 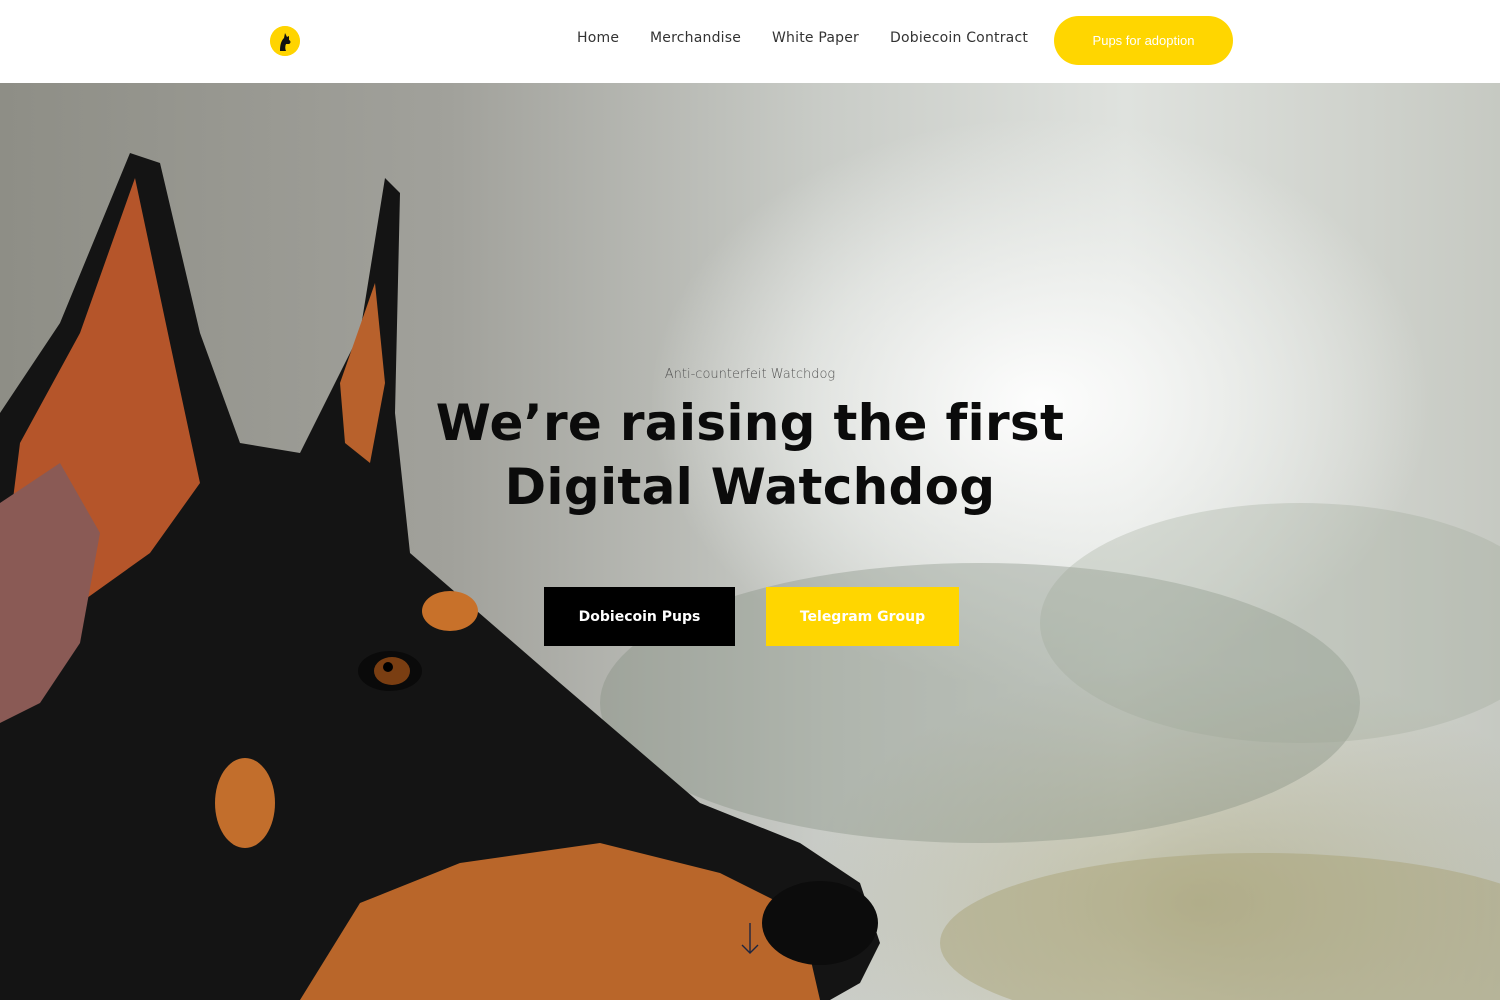 What do you see at coordinates (750, 939) in the screenshot?
I see `arrow-down-icon` at bounding box center [750, 939].